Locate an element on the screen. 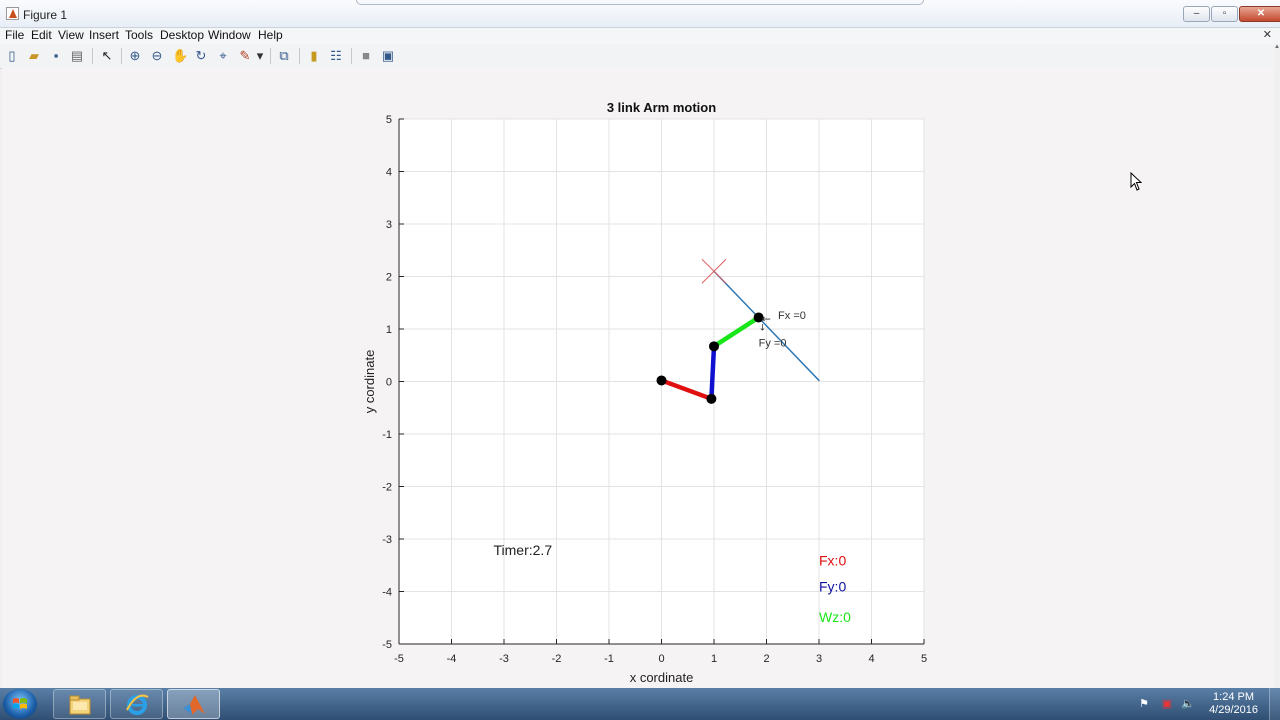 The width and height of the screenshot is (1280, 720). y-tick-label: 1 is located at coordinates (389, 330).